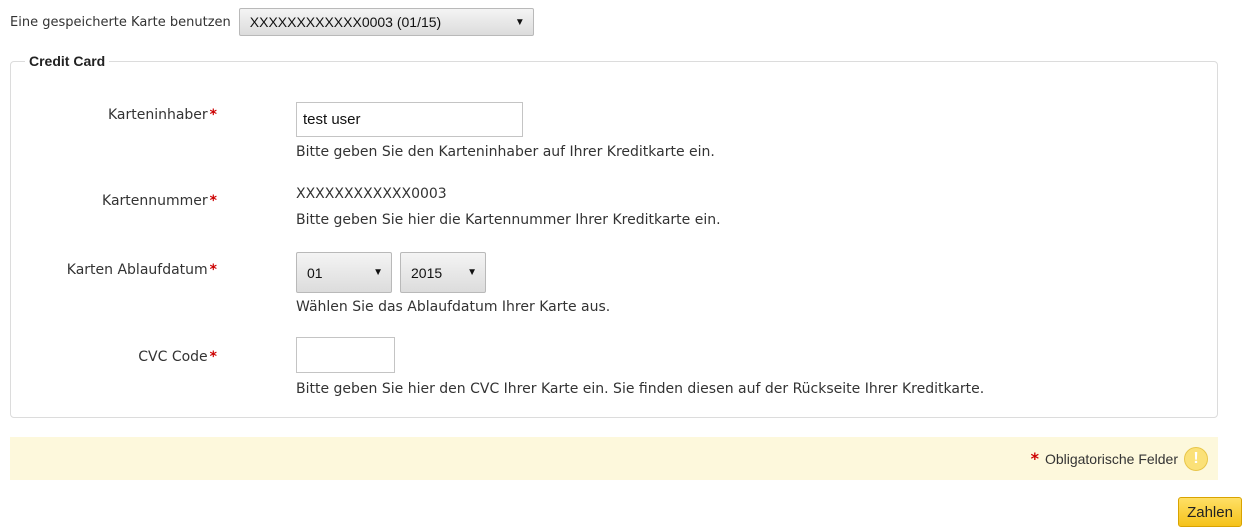 The image size is (1247, 530). I want to click on expiry-year-value: 2015, so click(427, 272).